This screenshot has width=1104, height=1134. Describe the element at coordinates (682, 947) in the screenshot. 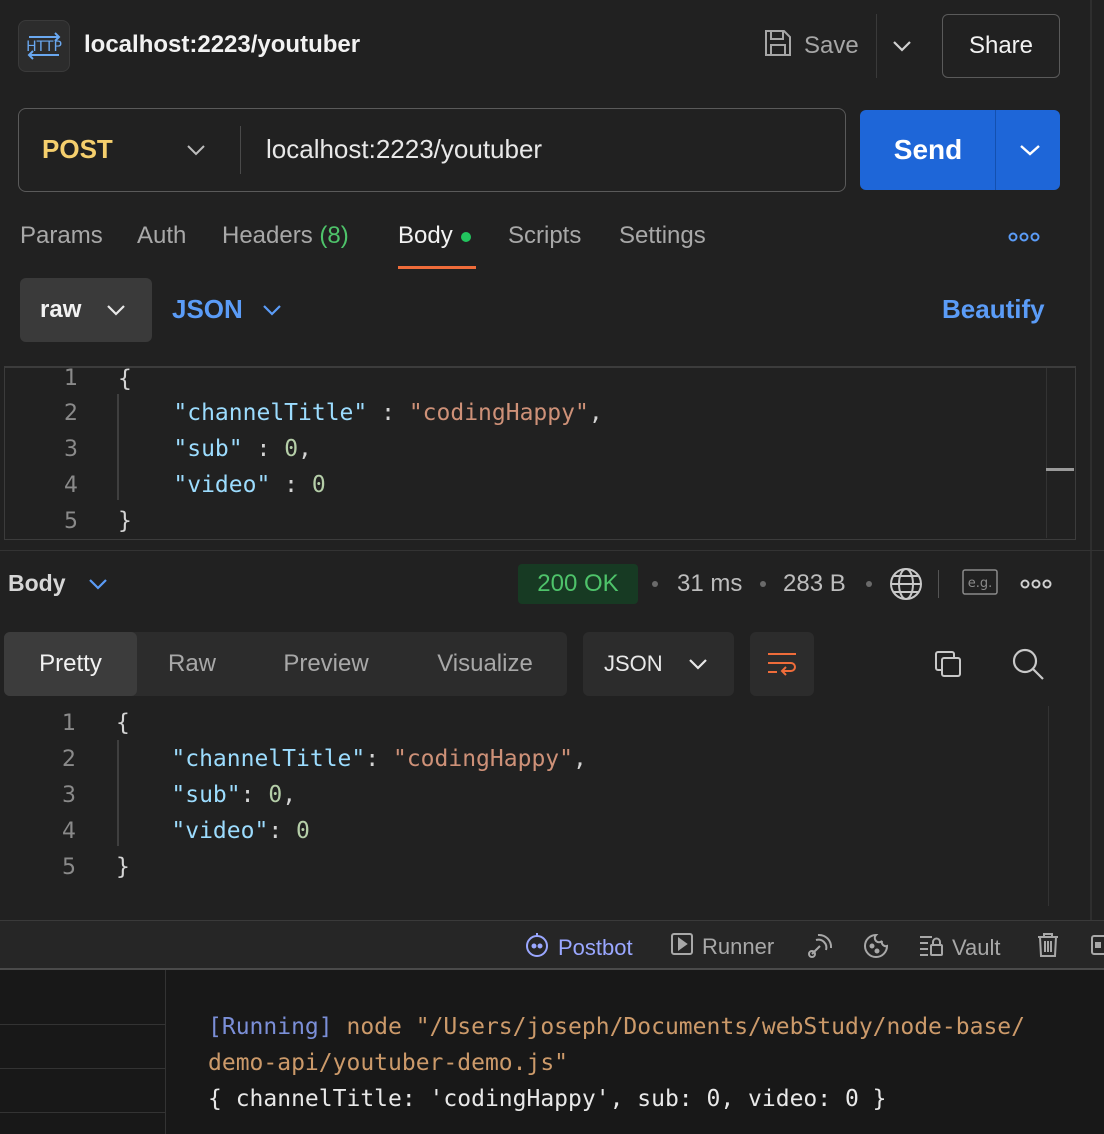

I see `runner-icon` at that location.